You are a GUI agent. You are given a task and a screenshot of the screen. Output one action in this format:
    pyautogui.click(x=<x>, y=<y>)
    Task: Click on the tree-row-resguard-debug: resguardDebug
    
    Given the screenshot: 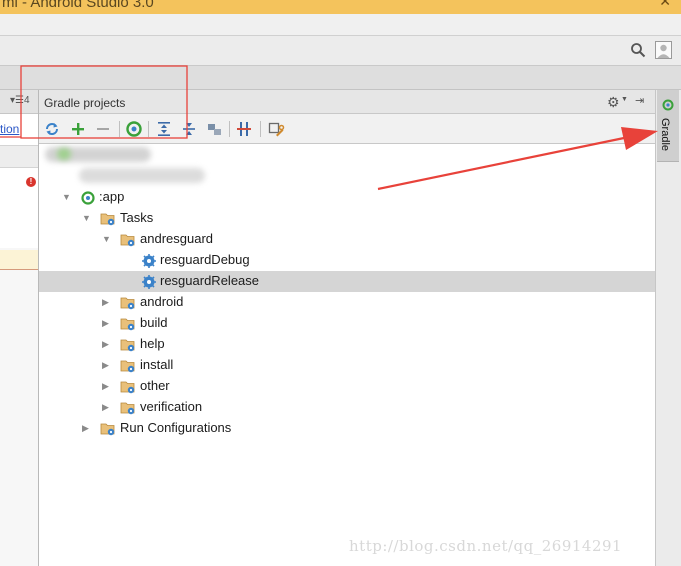 What is the action you would take?
    pyautogui.click(x=347, y=260)
    